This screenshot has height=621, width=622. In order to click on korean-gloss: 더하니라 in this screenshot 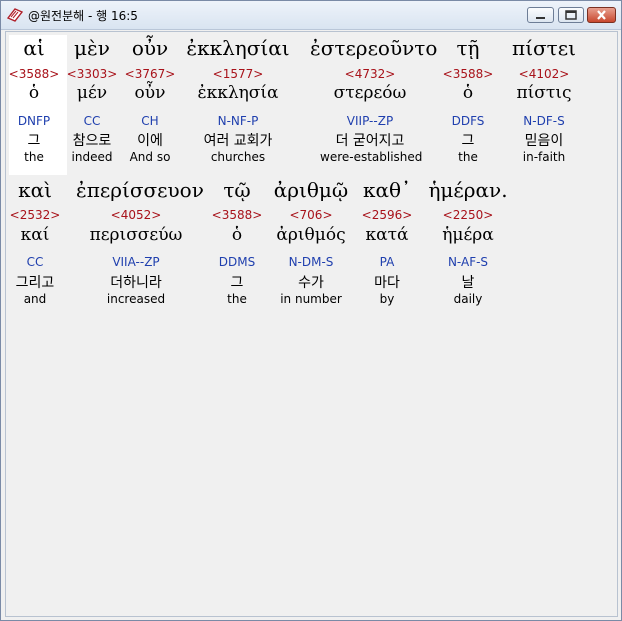, I will do `click(136, 283)`.